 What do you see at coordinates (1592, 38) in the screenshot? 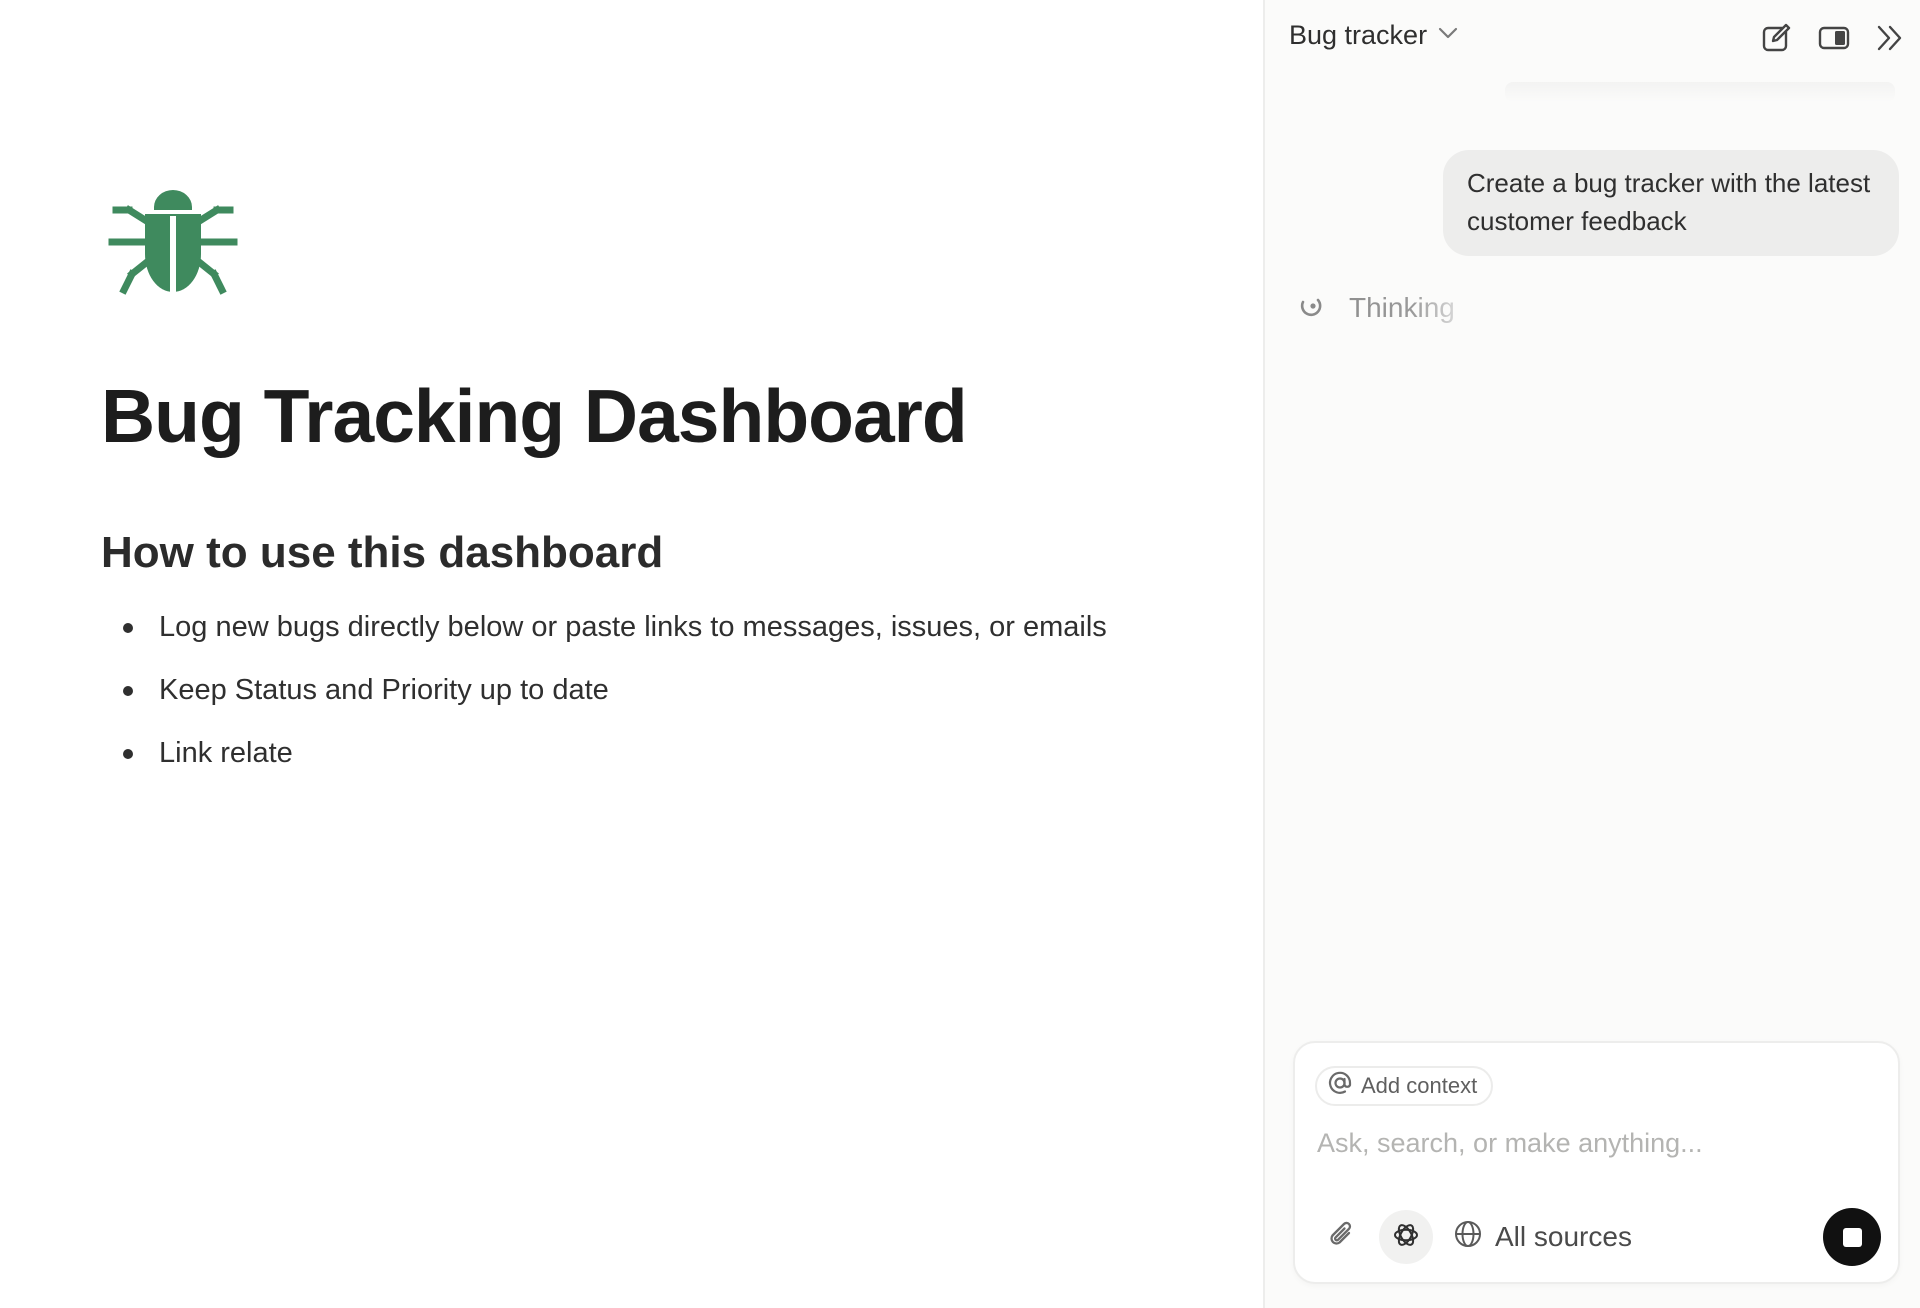
I see `panel-header: Bug tracker` at bounding box center [1592, 38].